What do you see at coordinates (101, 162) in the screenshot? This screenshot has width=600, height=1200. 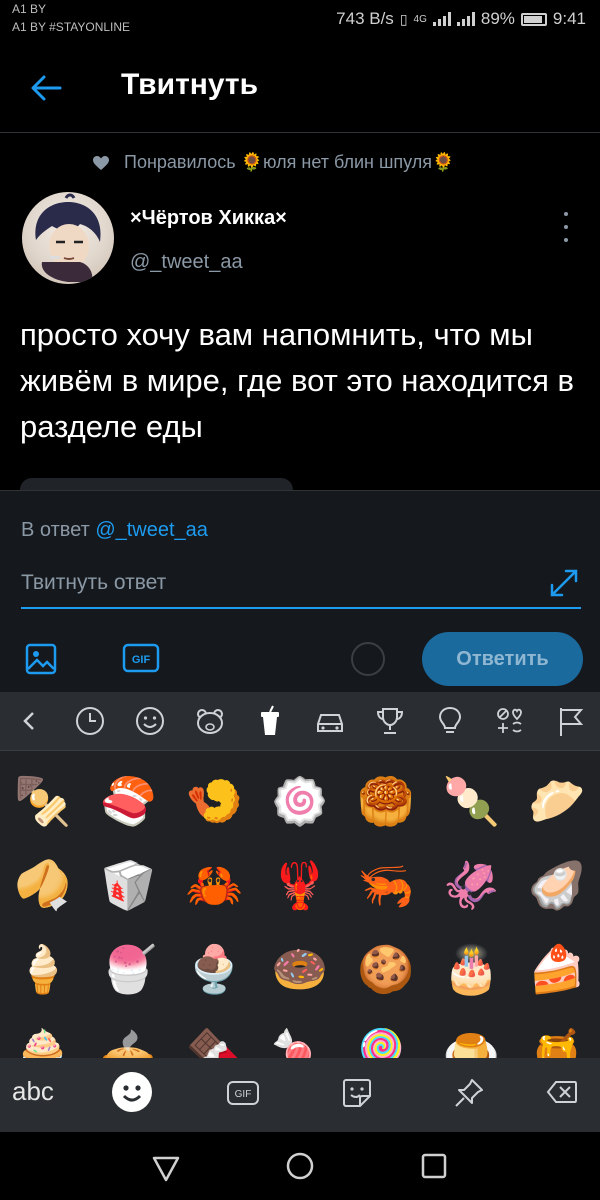 I see `heart-icon` at bounding box center [101, 162].